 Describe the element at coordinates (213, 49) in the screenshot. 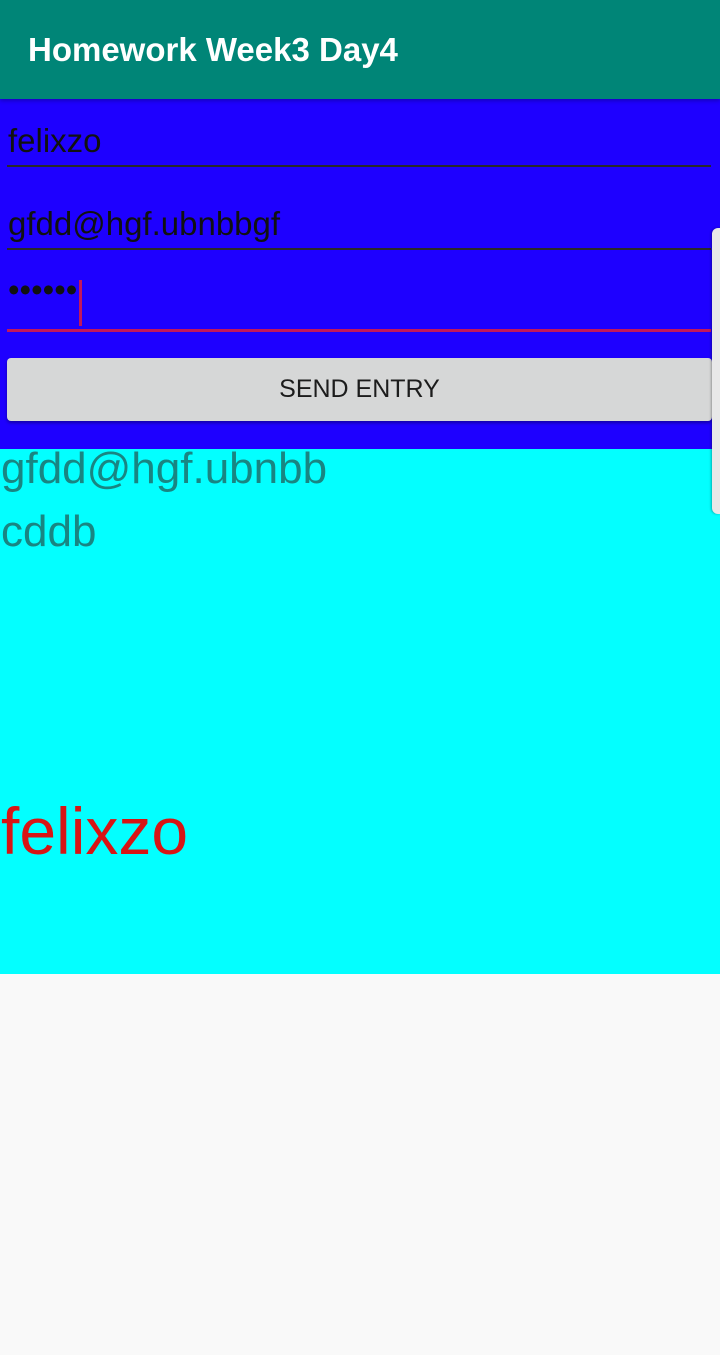

I see `app-title: Homework Week3 Day4` at that location.